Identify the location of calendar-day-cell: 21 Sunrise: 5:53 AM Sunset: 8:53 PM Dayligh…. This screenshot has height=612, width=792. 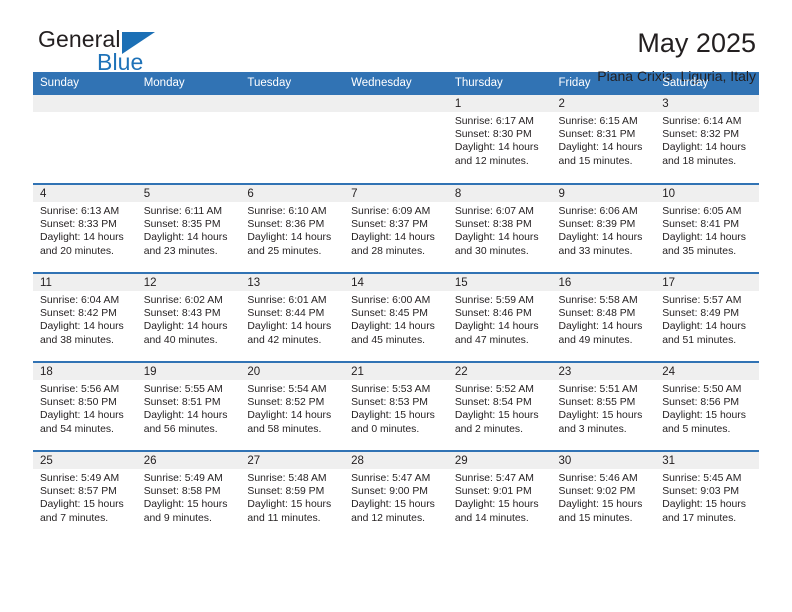
(396, 406).